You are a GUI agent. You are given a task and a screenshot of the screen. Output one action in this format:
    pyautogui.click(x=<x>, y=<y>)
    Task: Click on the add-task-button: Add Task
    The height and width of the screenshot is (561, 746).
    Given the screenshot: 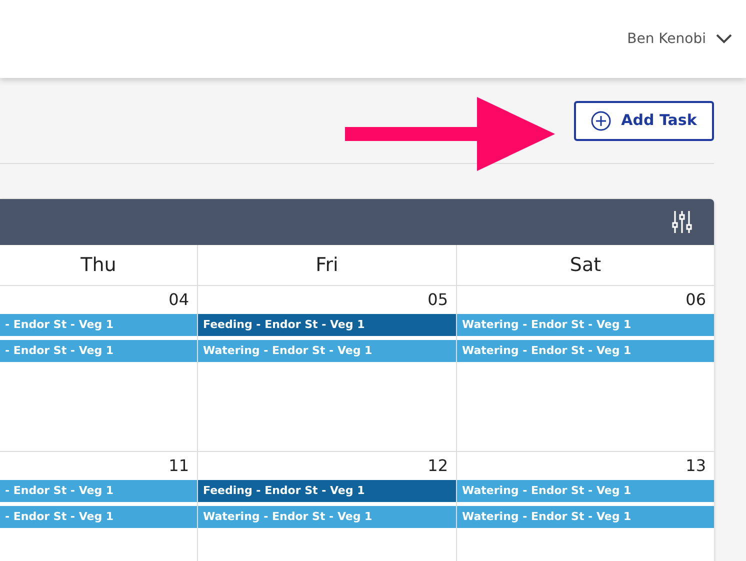 What is the action you would take?
    pyautogui.click(x=644, y=120)
    